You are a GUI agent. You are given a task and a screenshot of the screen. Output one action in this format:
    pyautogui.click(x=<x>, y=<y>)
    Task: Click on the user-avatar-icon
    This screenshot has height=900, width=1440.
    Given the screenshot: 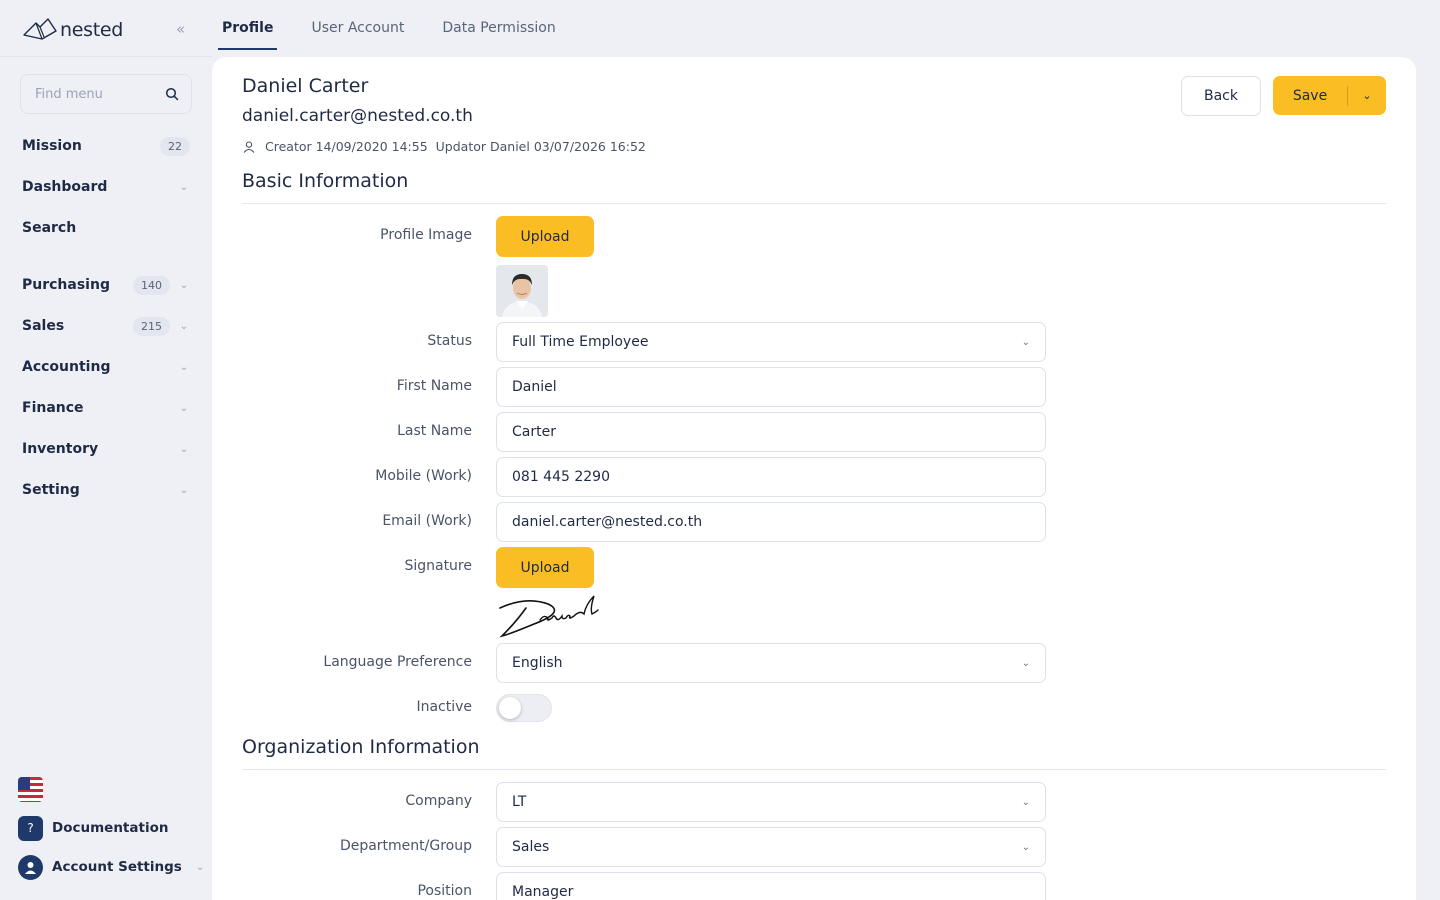 What is the action you would take?
    pyautogui.click(x=30, y=867)
    